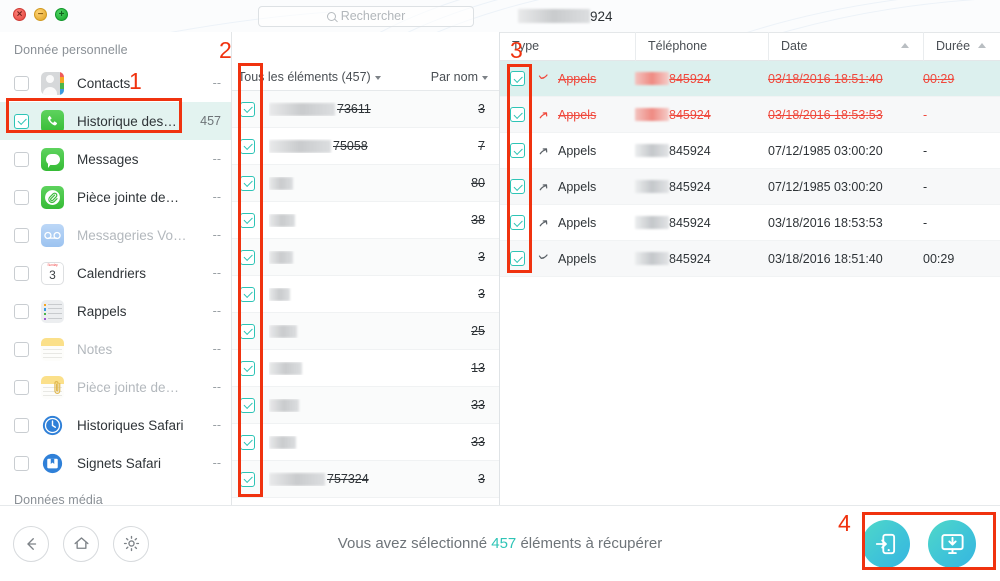 The image size is (1000, 581). I want to click on checkbox-calendars, so click(21, 273).